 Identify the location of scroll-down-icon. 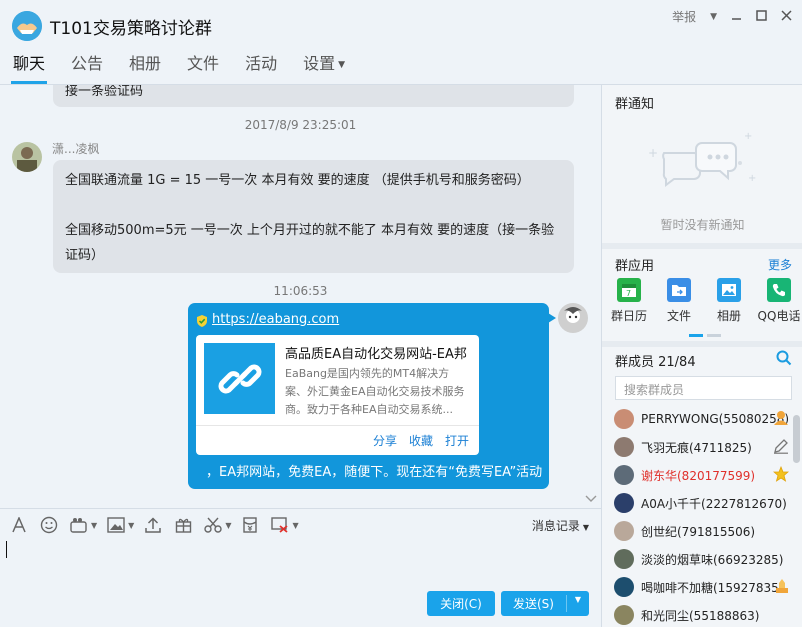
(591, 499).